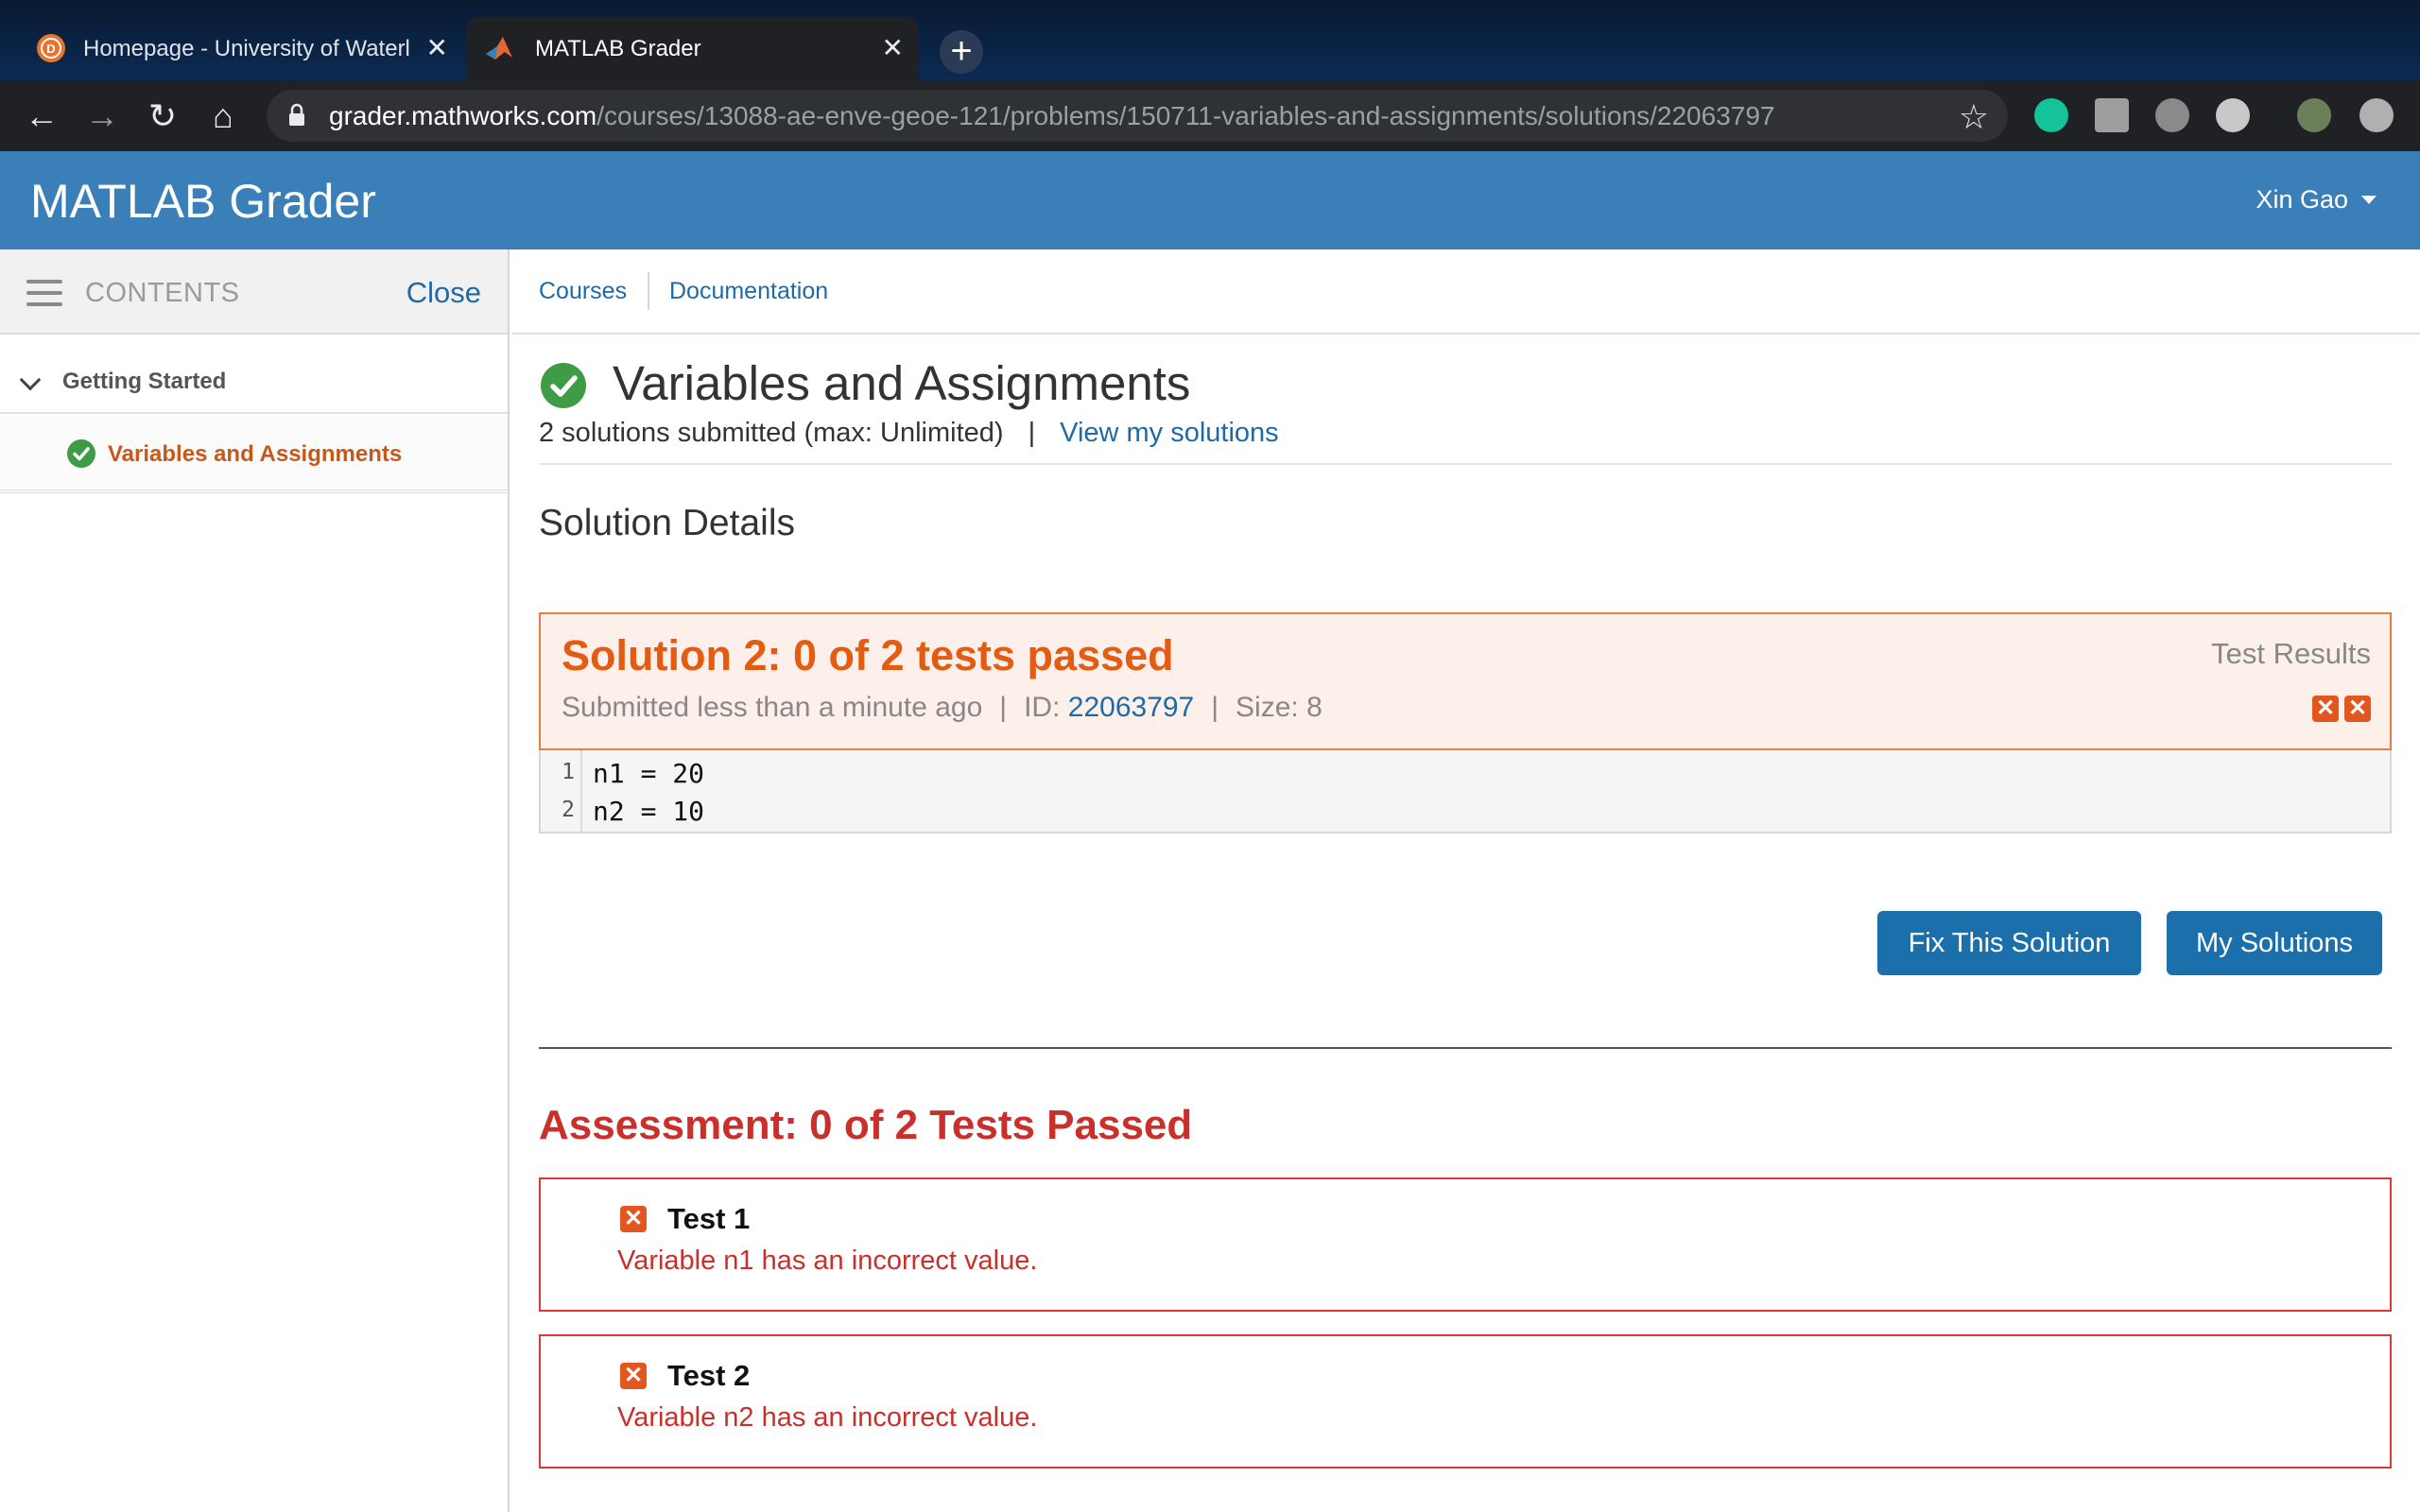  I want to click on line-number: 1, so click(568, 772).